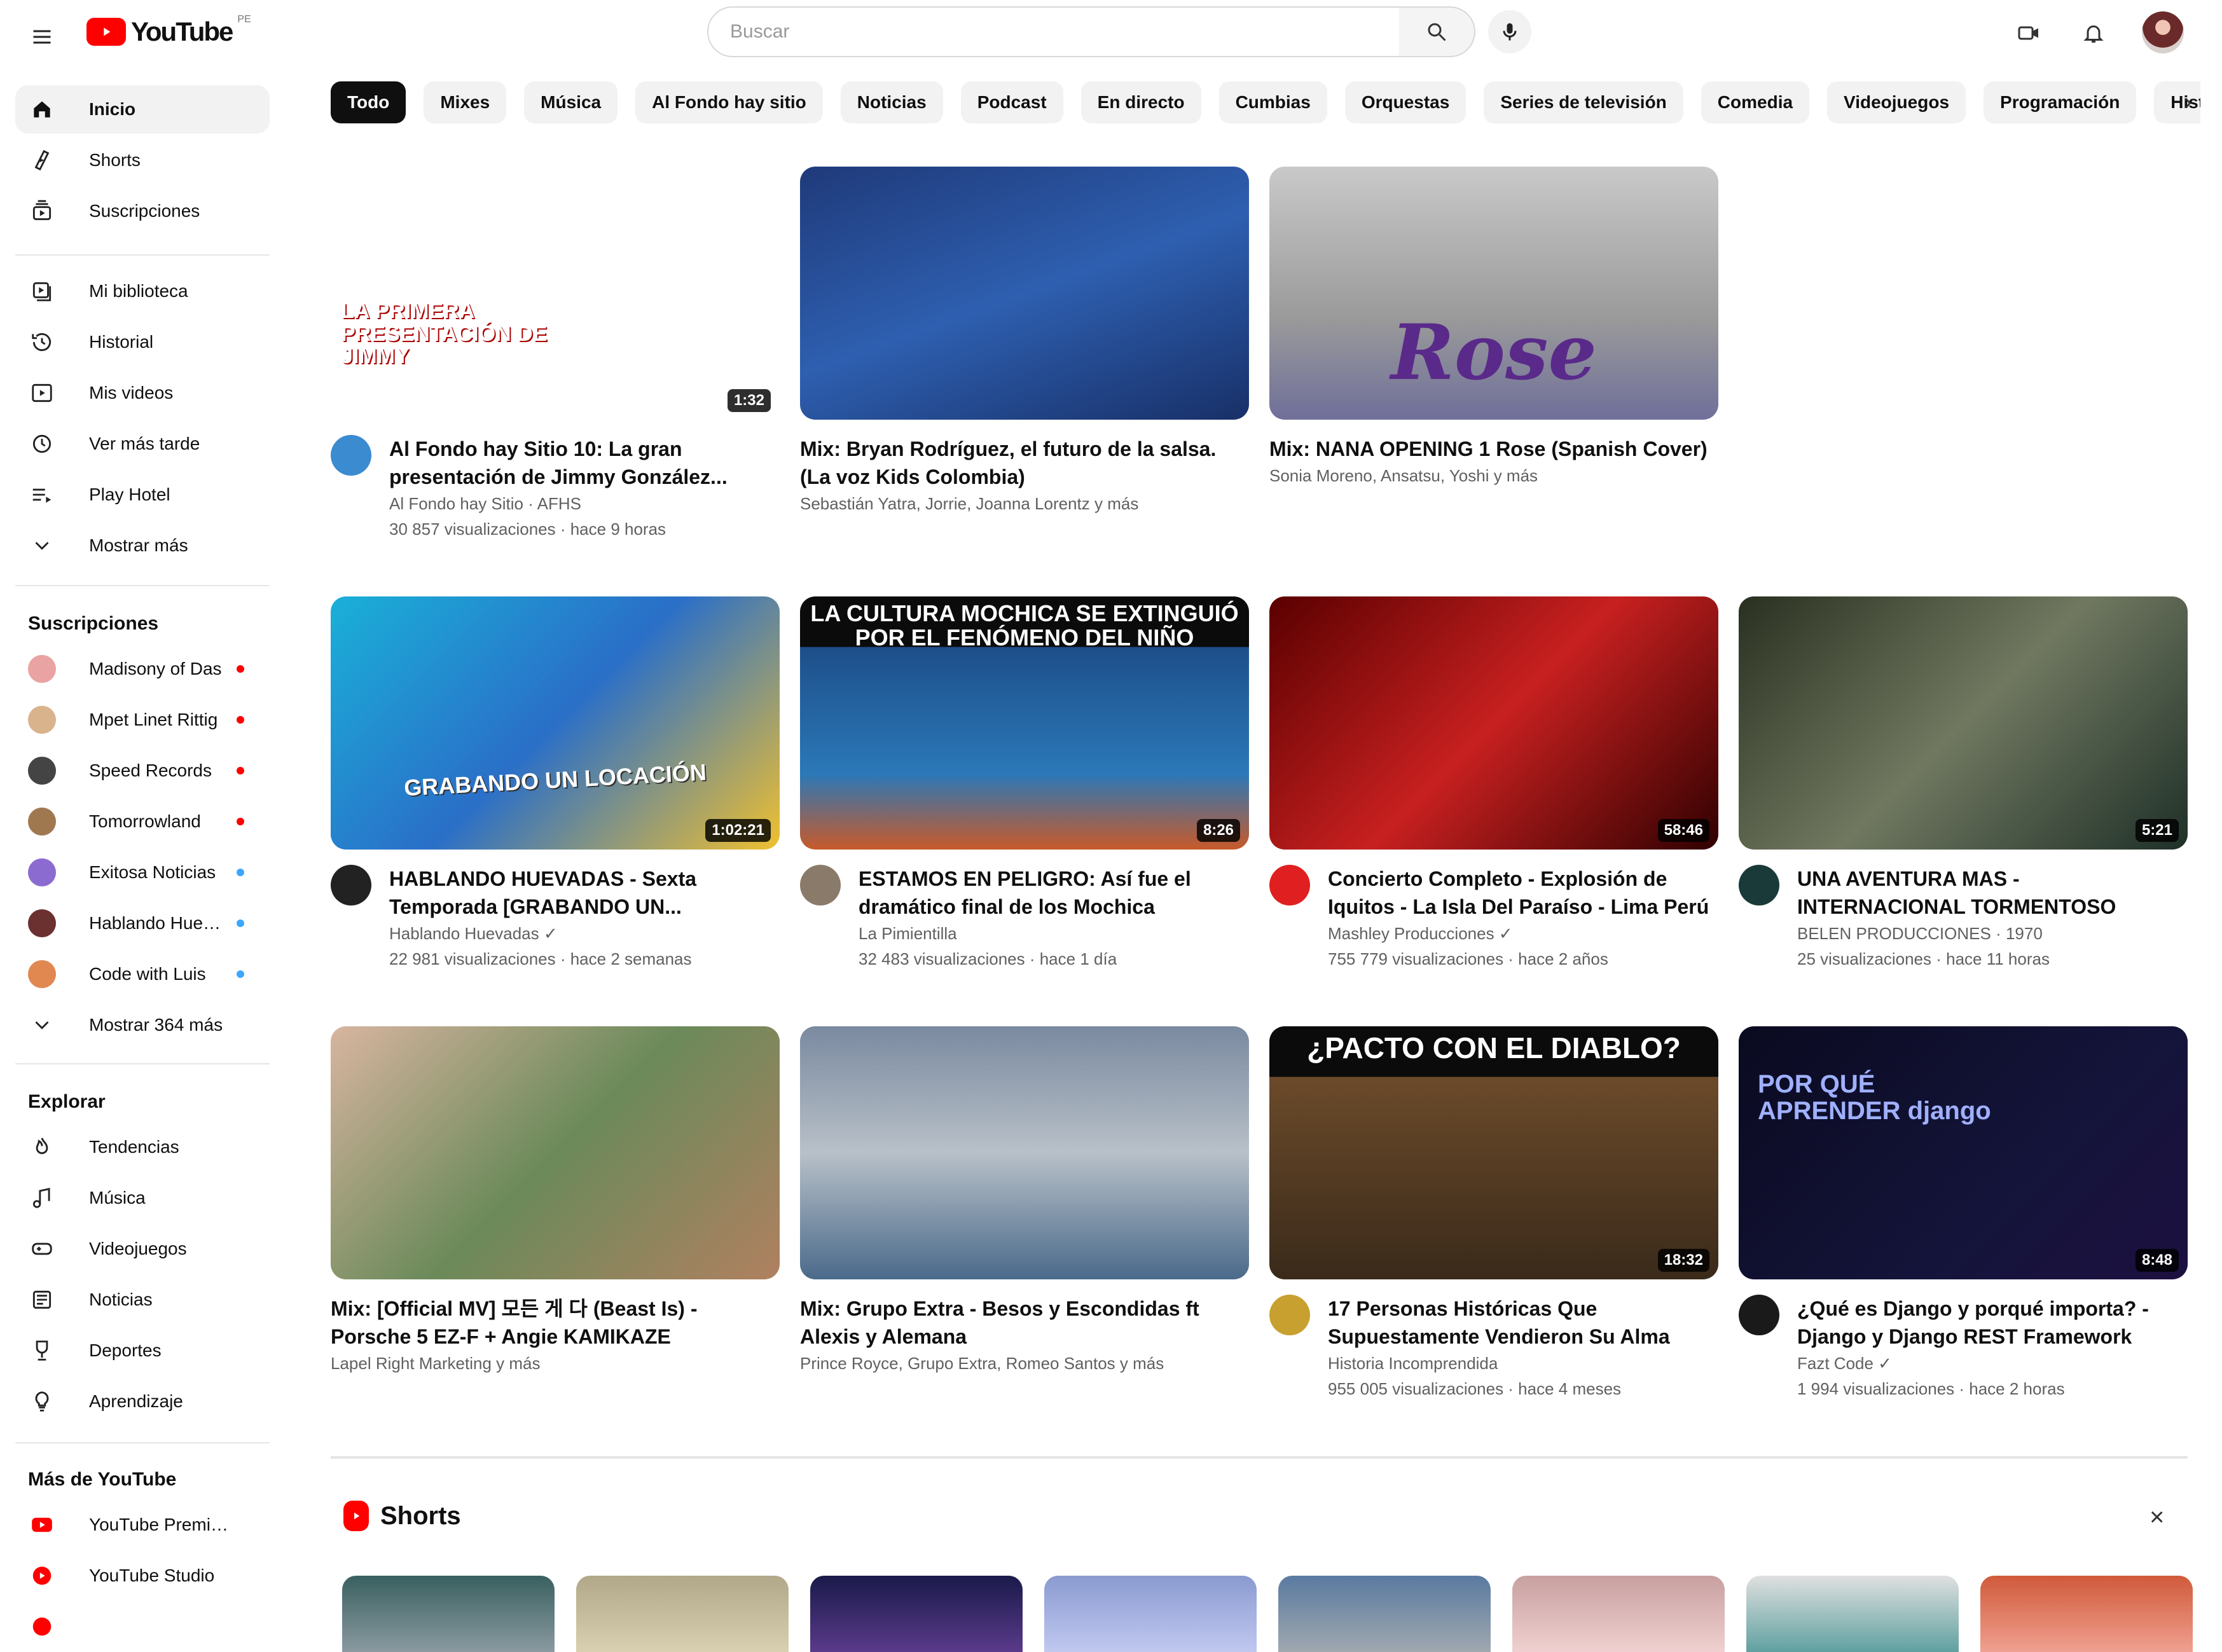 Image resolution: width=2222 pixels, height=1652 pixels. I want to click on chip: En directo, so click(1140, 102).